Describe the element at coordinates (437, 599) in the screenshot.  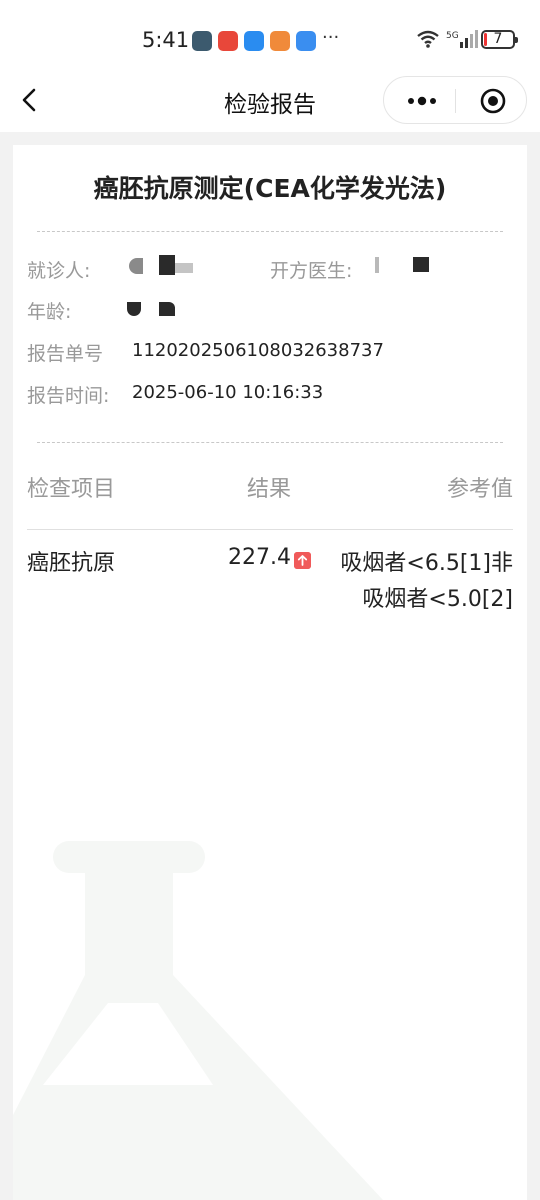
I see `reference-range-line: 吸烟者<5.0[2]` at that location.